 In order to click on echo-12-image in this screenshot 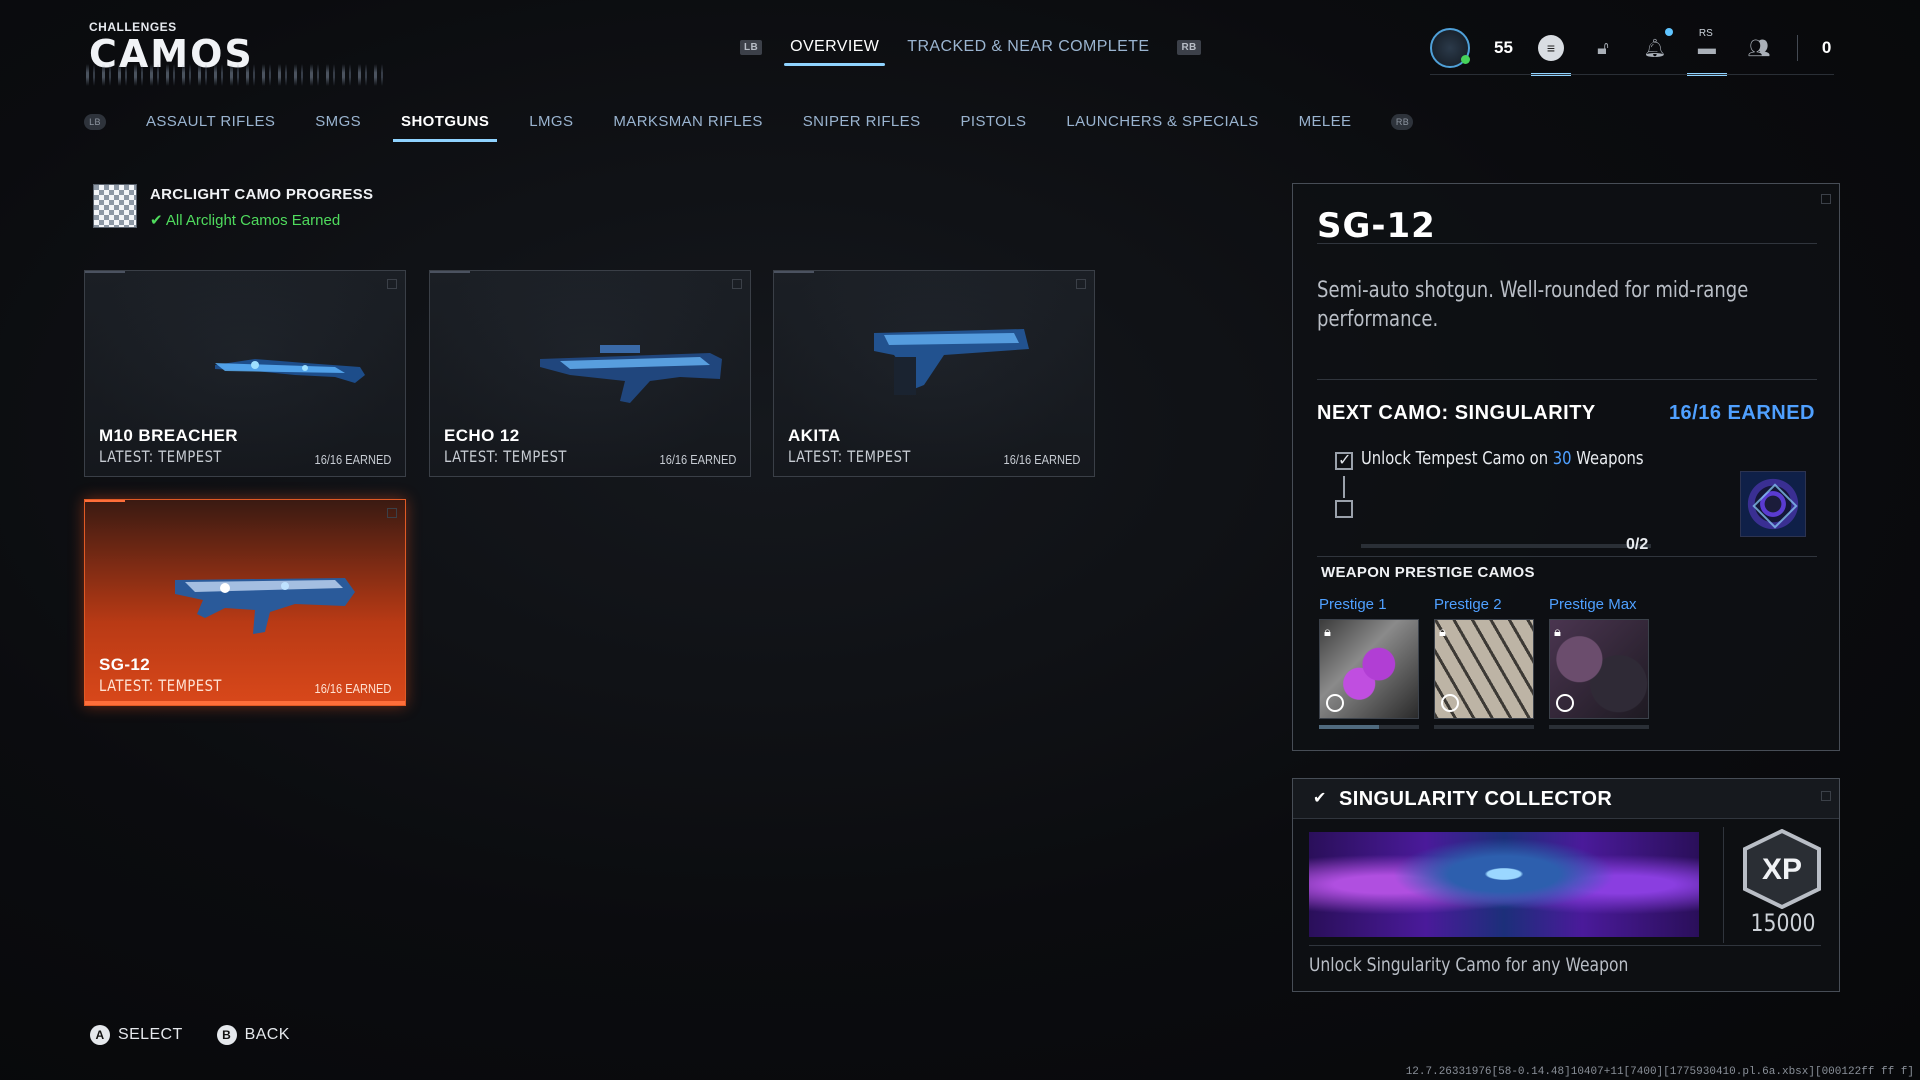, I will do `click(631, 374)`.